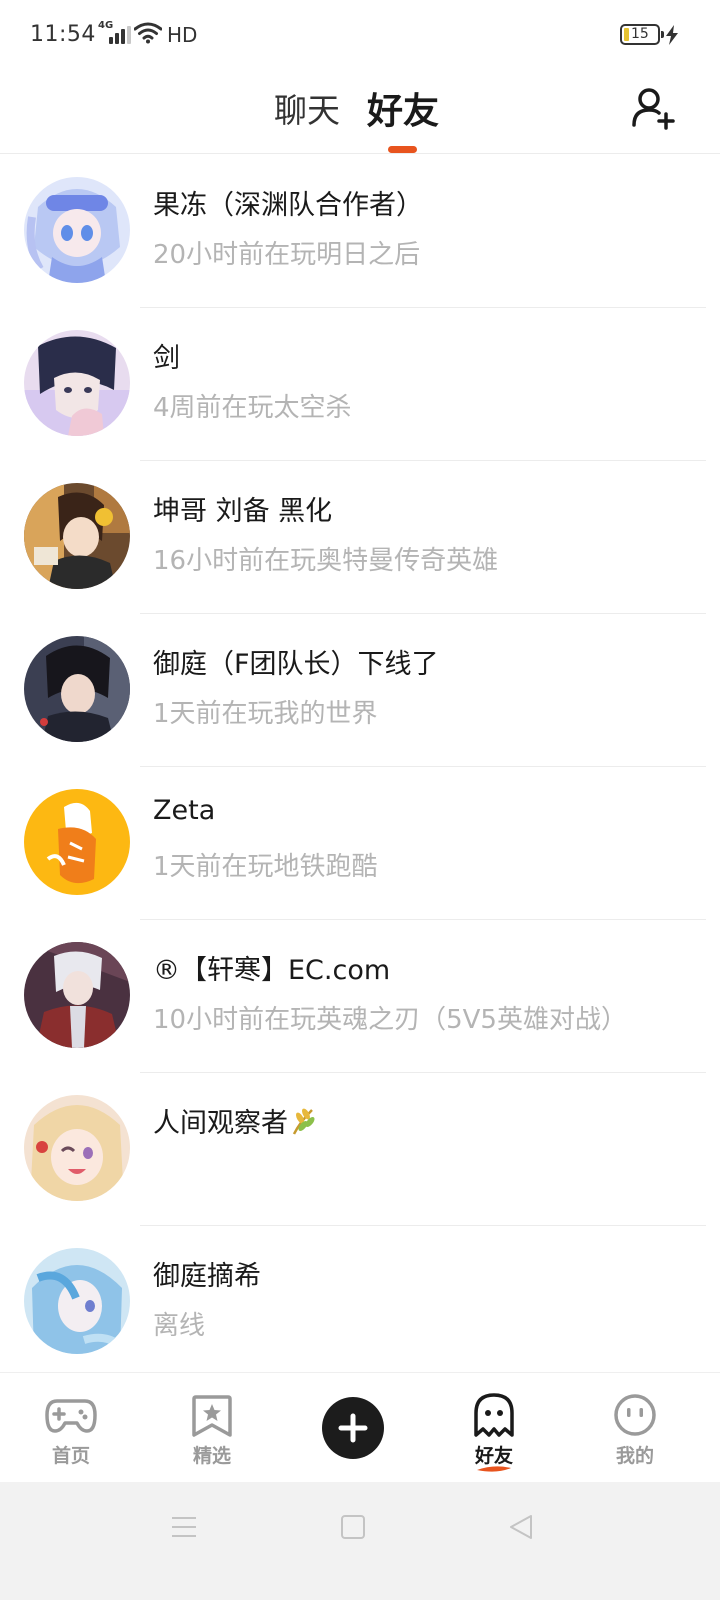 Image resolution: width=720 pixels, height=1600 pixels. I want to click on add-user-icon, so click(653, 109).